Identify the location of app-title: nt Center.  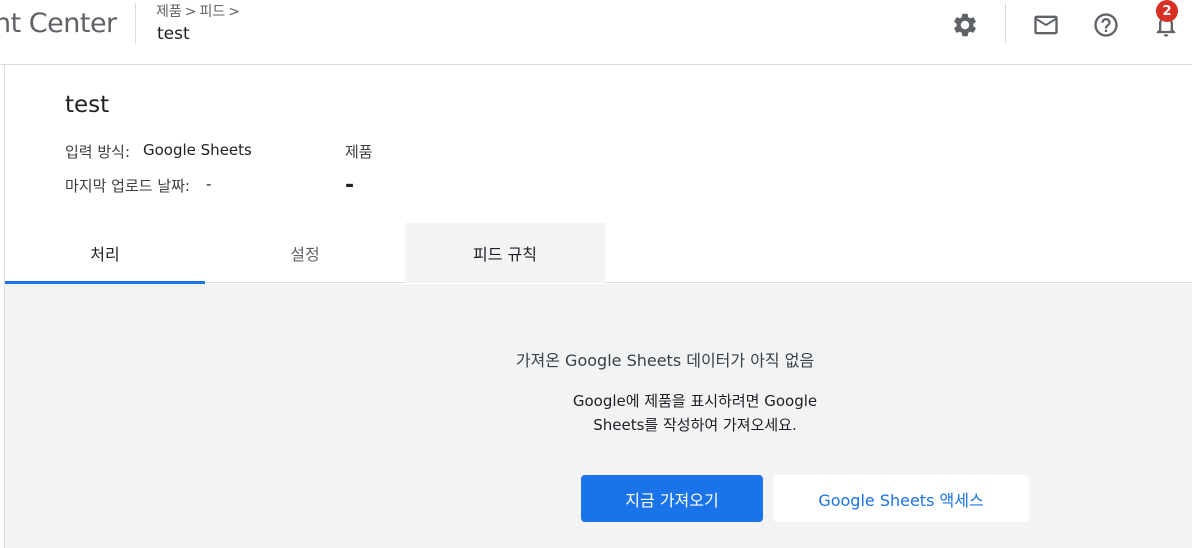
(58, 23).